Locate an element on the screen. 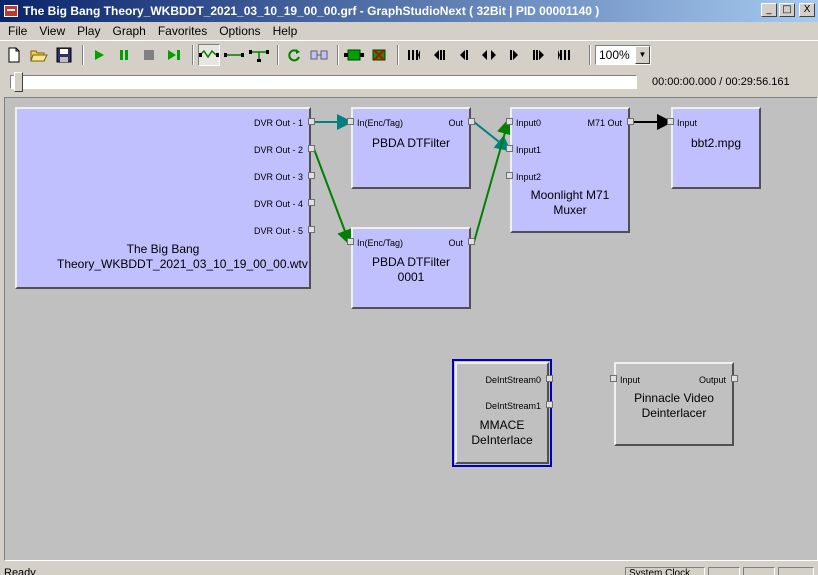 This screenshot has height=575, width=818. seek-end-icon is located at coordinates (580, 55).